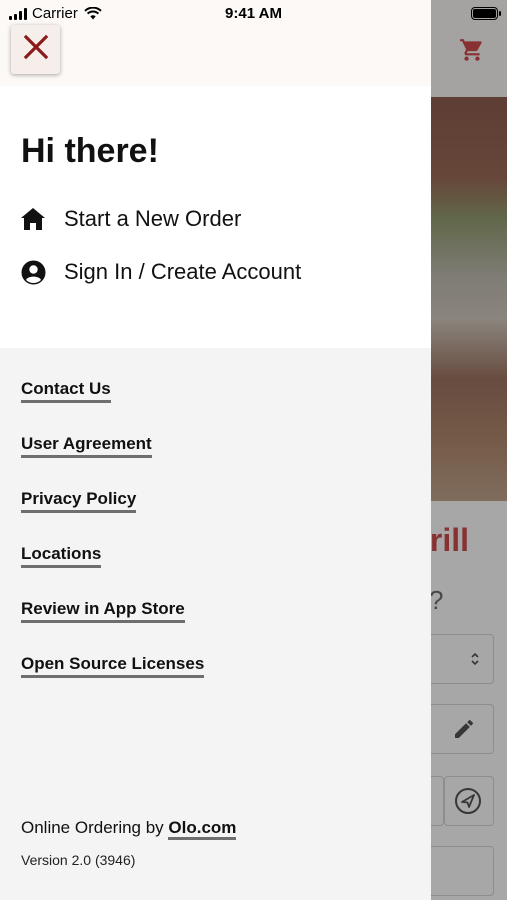 The width and height of the screenshot is (507, 900). Describe the element at coordinates (113, 666) in the screenshot. I see `open-source-licenses-link: Open Source Licenses` at that location.